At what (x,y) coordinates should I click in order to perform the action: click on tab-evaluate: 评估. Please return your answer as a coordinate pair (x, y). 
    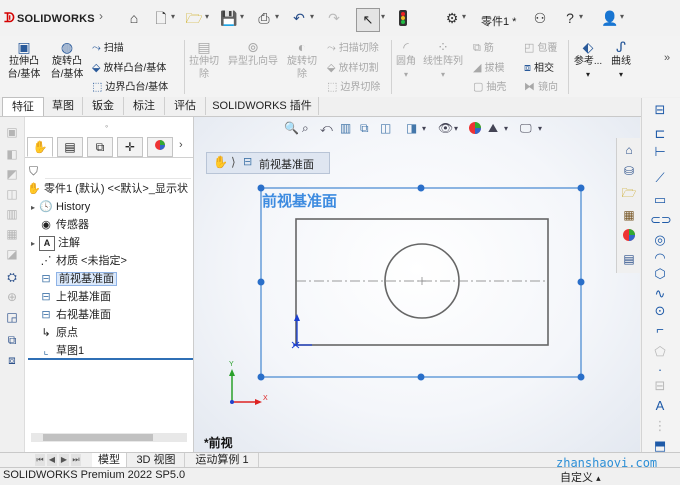
    Looking at the image, I should click on (185, 106).